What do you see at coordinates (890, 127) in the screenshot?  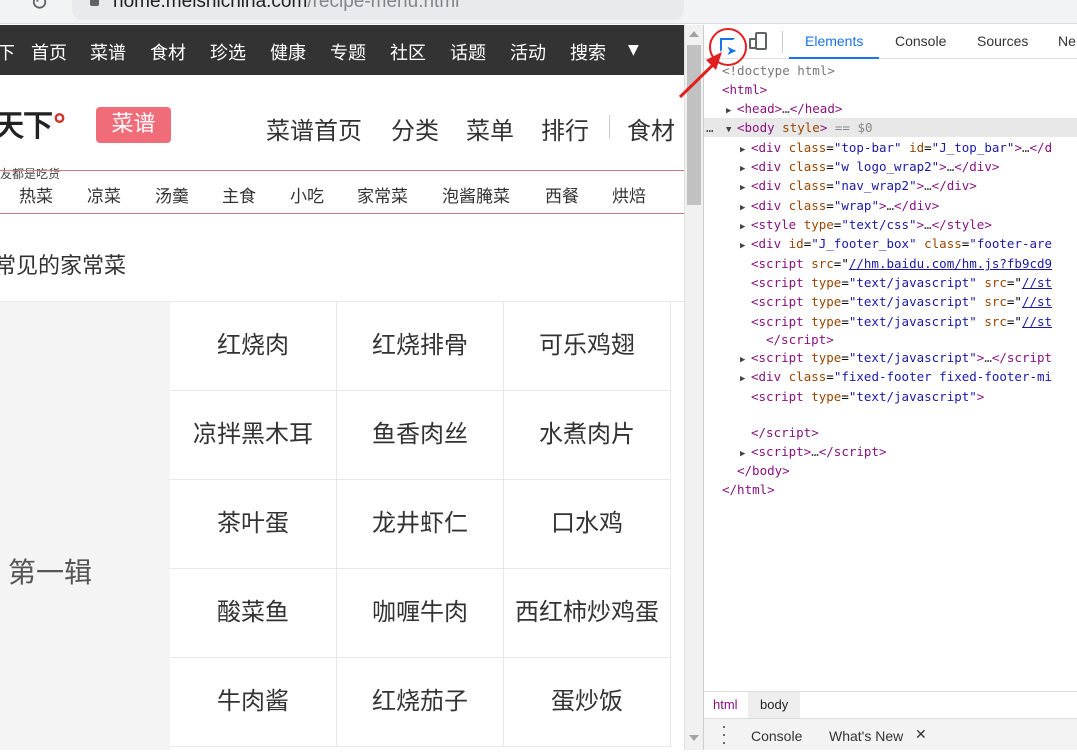 I see `dom-body-selected: … ▼ <body style> == $0` at bounding box center [890, 127].